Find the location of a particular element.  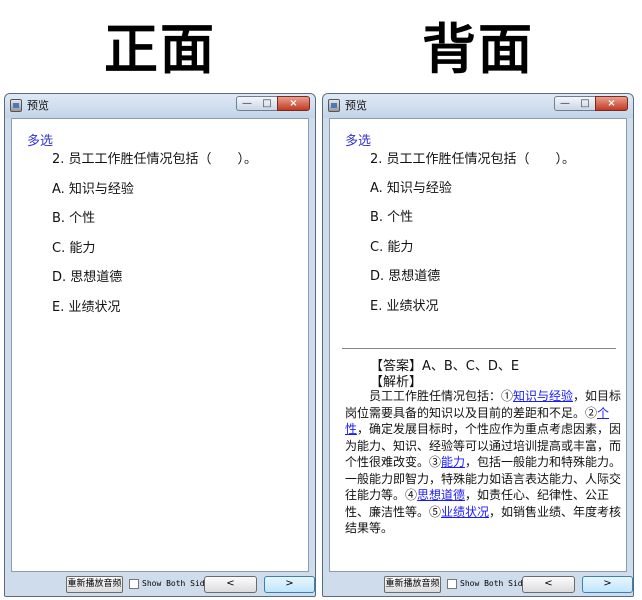

link-knowledge-experience: 知识与经验 is located at coordinates (543, 396).